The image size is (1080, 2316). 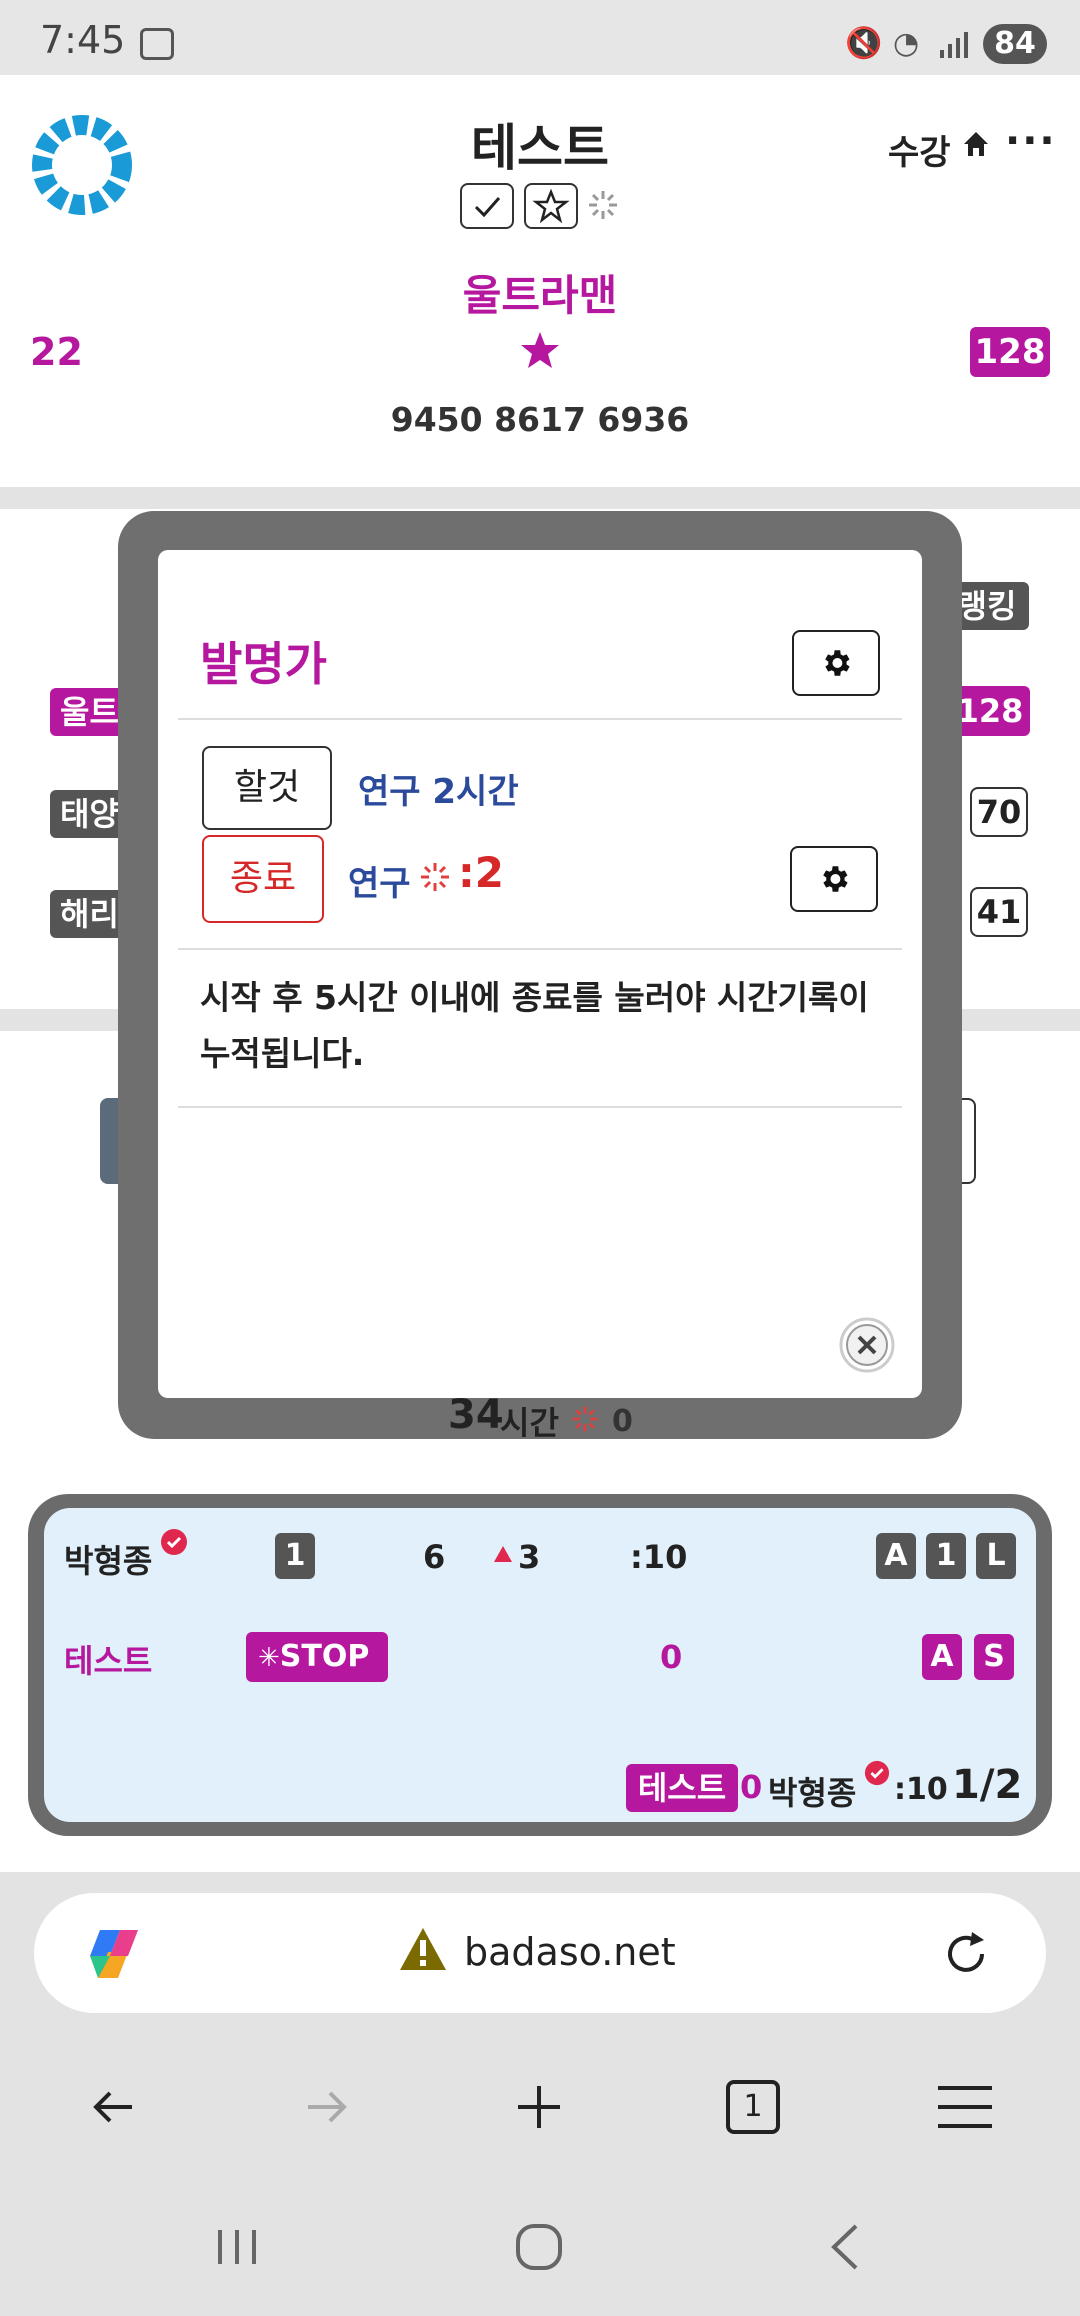 What do you see at coordinates (1010, 352) in the screenshot?
I see `score-badge: 128` at bounding box center [1010, 352].